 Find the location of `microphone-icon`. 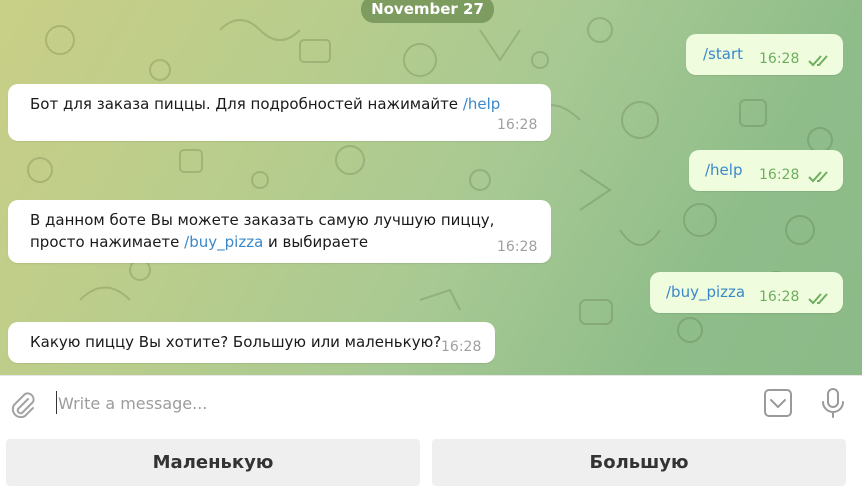

microphone-icon is located at coordinates (833, 403).